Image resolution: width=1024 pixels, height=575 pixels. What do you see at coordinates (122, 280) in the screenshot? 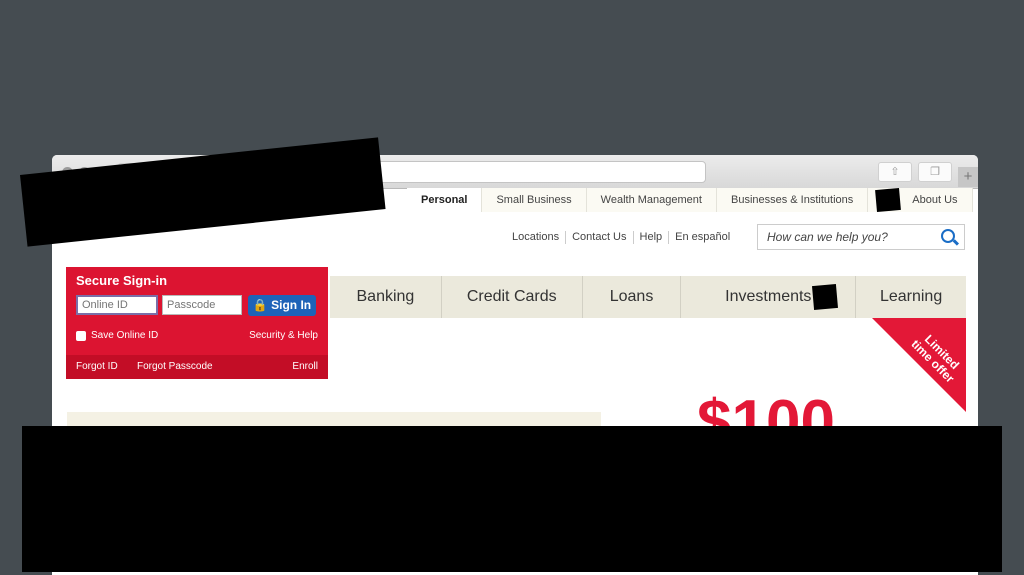
I see `signin-title: Secure Sign-in` at bounding box center [122, 280].